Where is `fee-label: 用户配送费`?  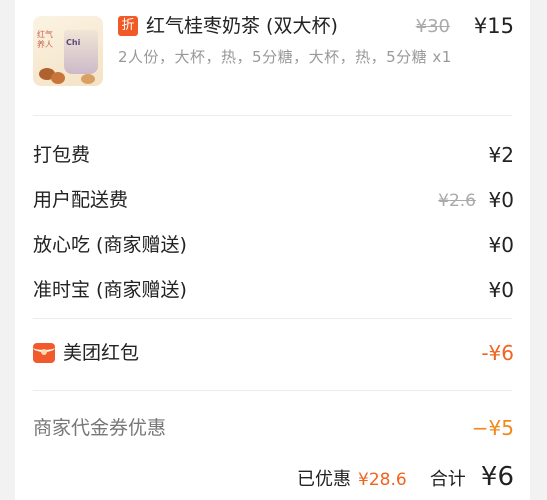
fee-label: 用户配送费 is located at coordinates (81, 200).